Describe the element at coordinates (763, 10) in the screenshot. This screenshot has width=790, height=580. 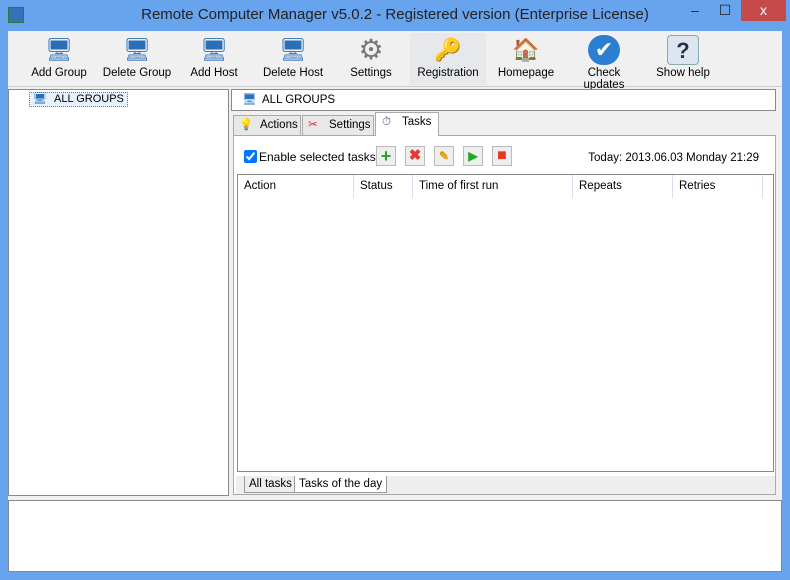
I see `close-button: x` at that location.